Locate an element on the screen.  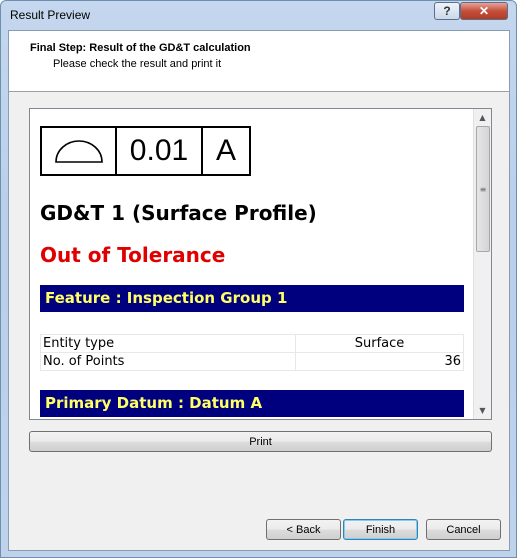
window-title: Result Preview is located at coordinates (50, 15).